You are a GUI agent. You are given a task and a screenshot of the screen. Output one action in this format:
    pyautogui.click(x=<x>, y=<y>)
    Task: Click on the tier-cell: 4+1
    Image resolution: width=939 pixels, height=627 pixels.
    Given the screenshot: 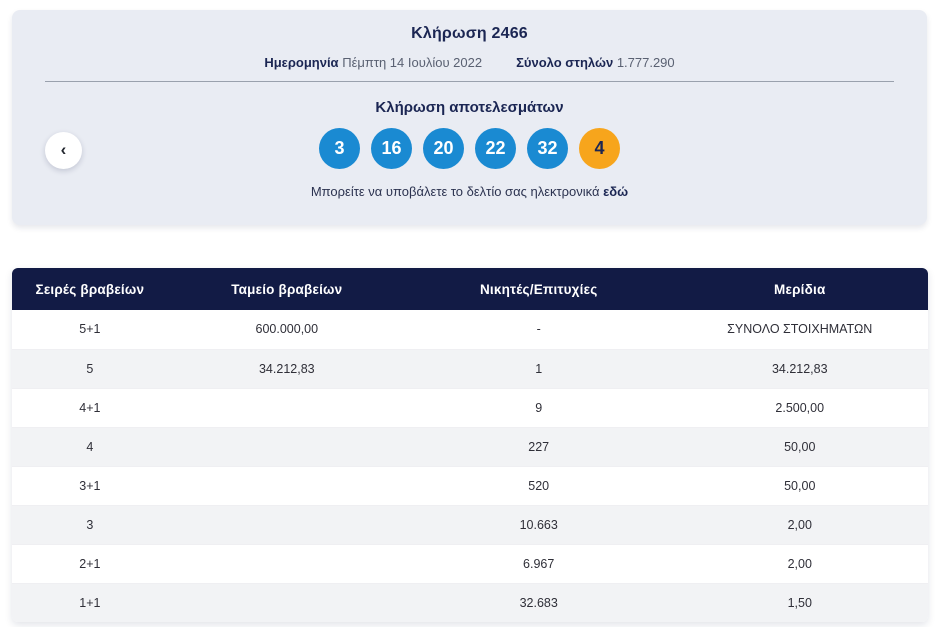 What is the action you would take?
    pyautogui.click(x=90, y=408)
    